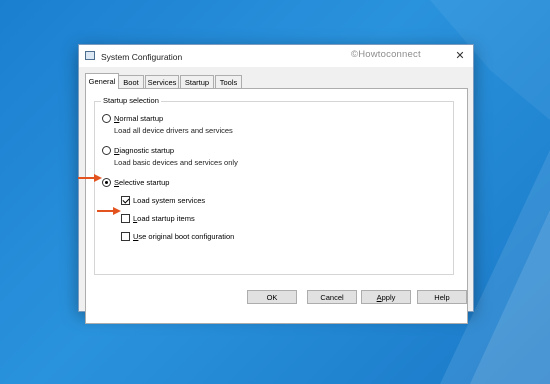 The image size is (550, 384). Describe the element at coordinates (144, 150) in the screenshot. I see `diagnostic-startup-label: Diagnostic startup` at that location.